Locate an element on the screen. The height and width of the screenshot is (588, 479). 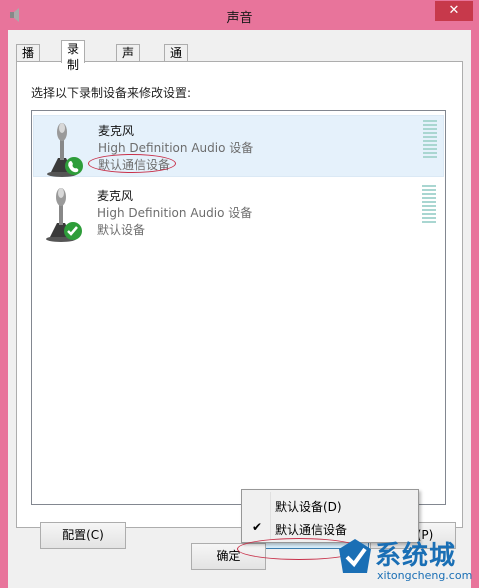
menu-item-default-device: 默认设备(D) is located at coordinates (330, 505).